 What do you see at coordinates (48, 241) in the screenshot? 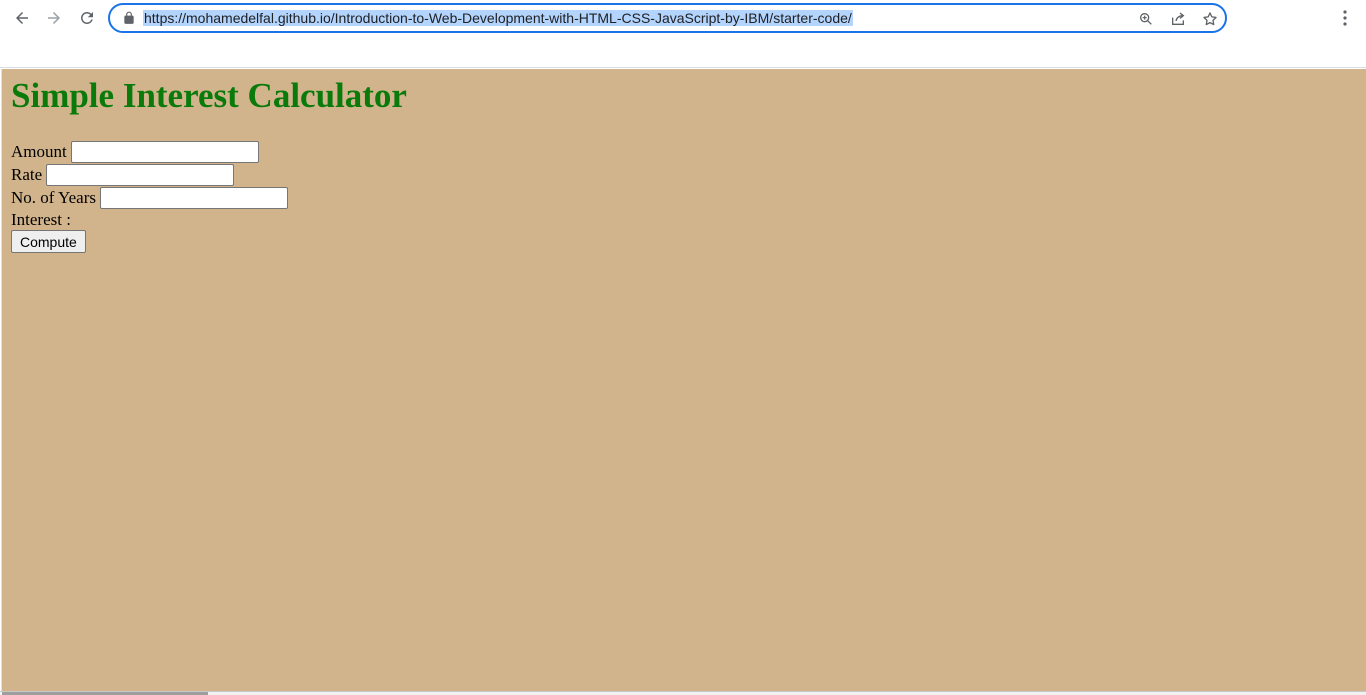
I see `compute-button: Compute` at bounding box center [48, 241].